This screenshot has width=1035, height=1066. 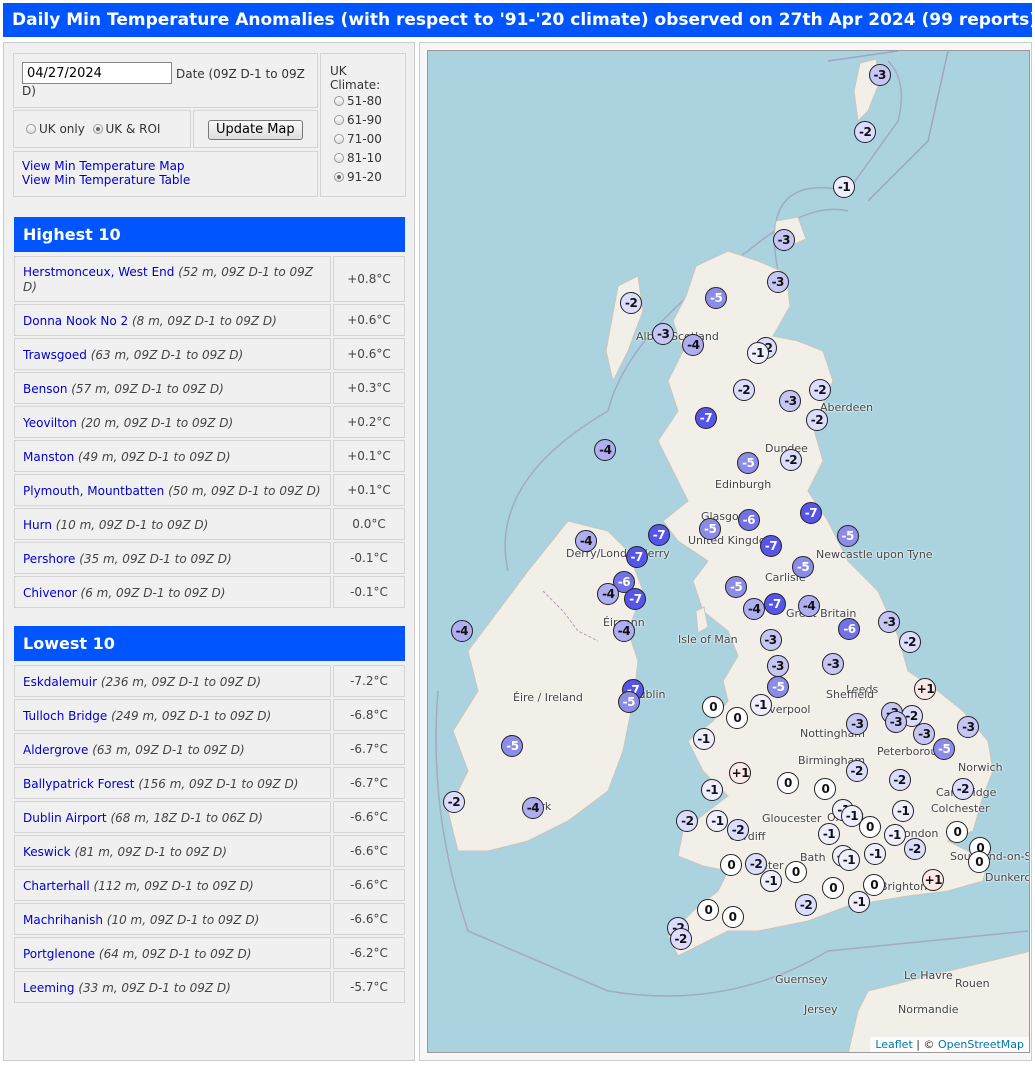 What do you see at coordinates (63, 920) in the screenshot?
I see `station-link: Machrihanish` at bounding box center [63, 920].